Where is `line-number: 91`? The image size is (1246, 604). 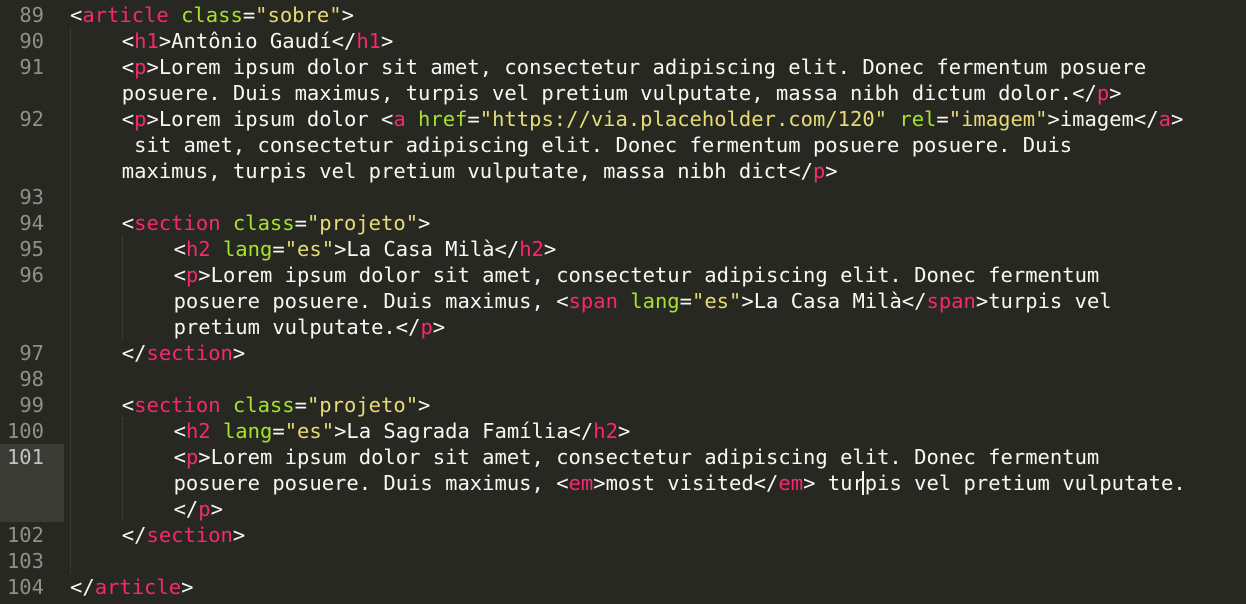 line-number: 91 is located at coordinates (31, 67).